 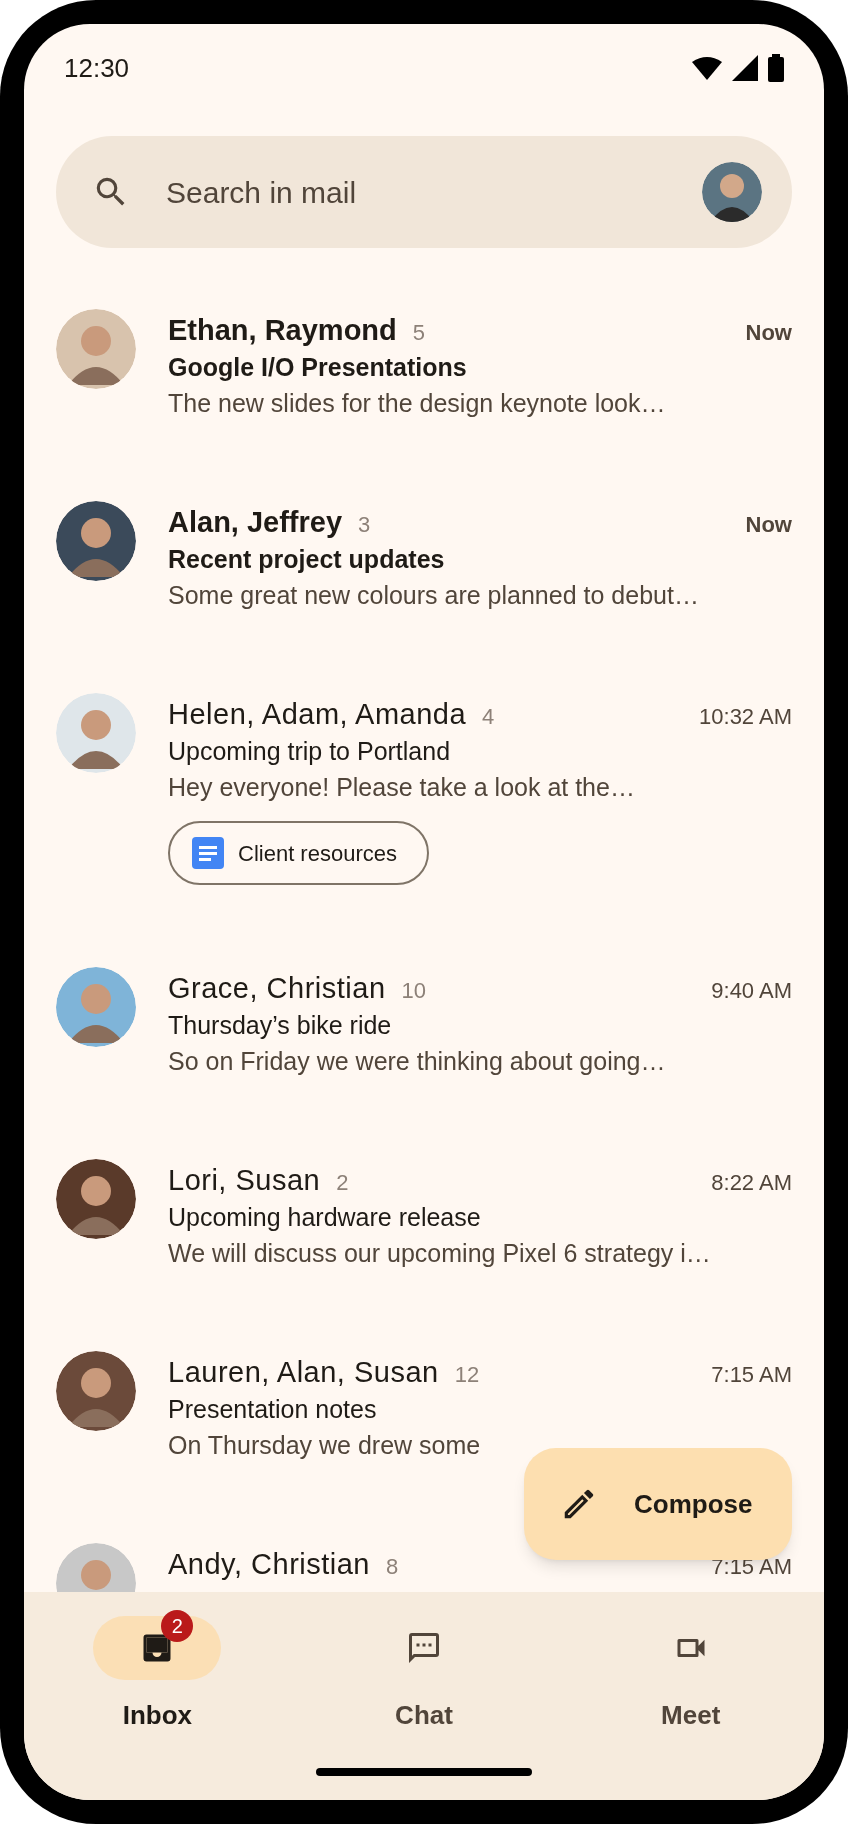 I want to click on attachment-chip: Client resources, so click(x=298, y=853).